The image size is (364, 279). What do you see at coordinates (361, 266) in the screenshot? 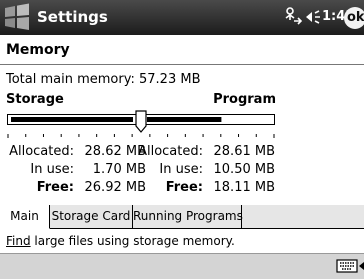
I see `input-panel-arrow-icon` at bounding box center [361, 266].